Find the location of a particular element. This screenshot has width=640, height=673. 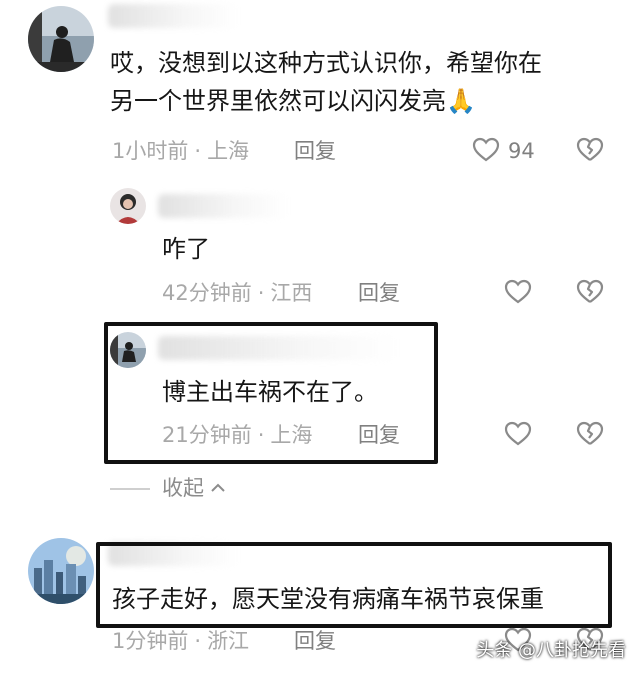

collapse-button: 收起 is located at coordinates (195, 488).